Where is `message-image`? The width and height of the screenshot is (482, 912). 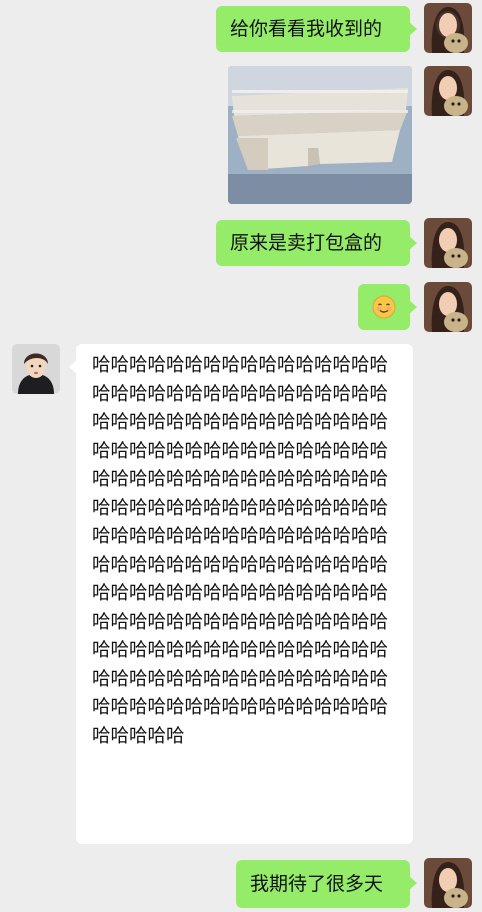 message-image is located at coordinates (320, 135).